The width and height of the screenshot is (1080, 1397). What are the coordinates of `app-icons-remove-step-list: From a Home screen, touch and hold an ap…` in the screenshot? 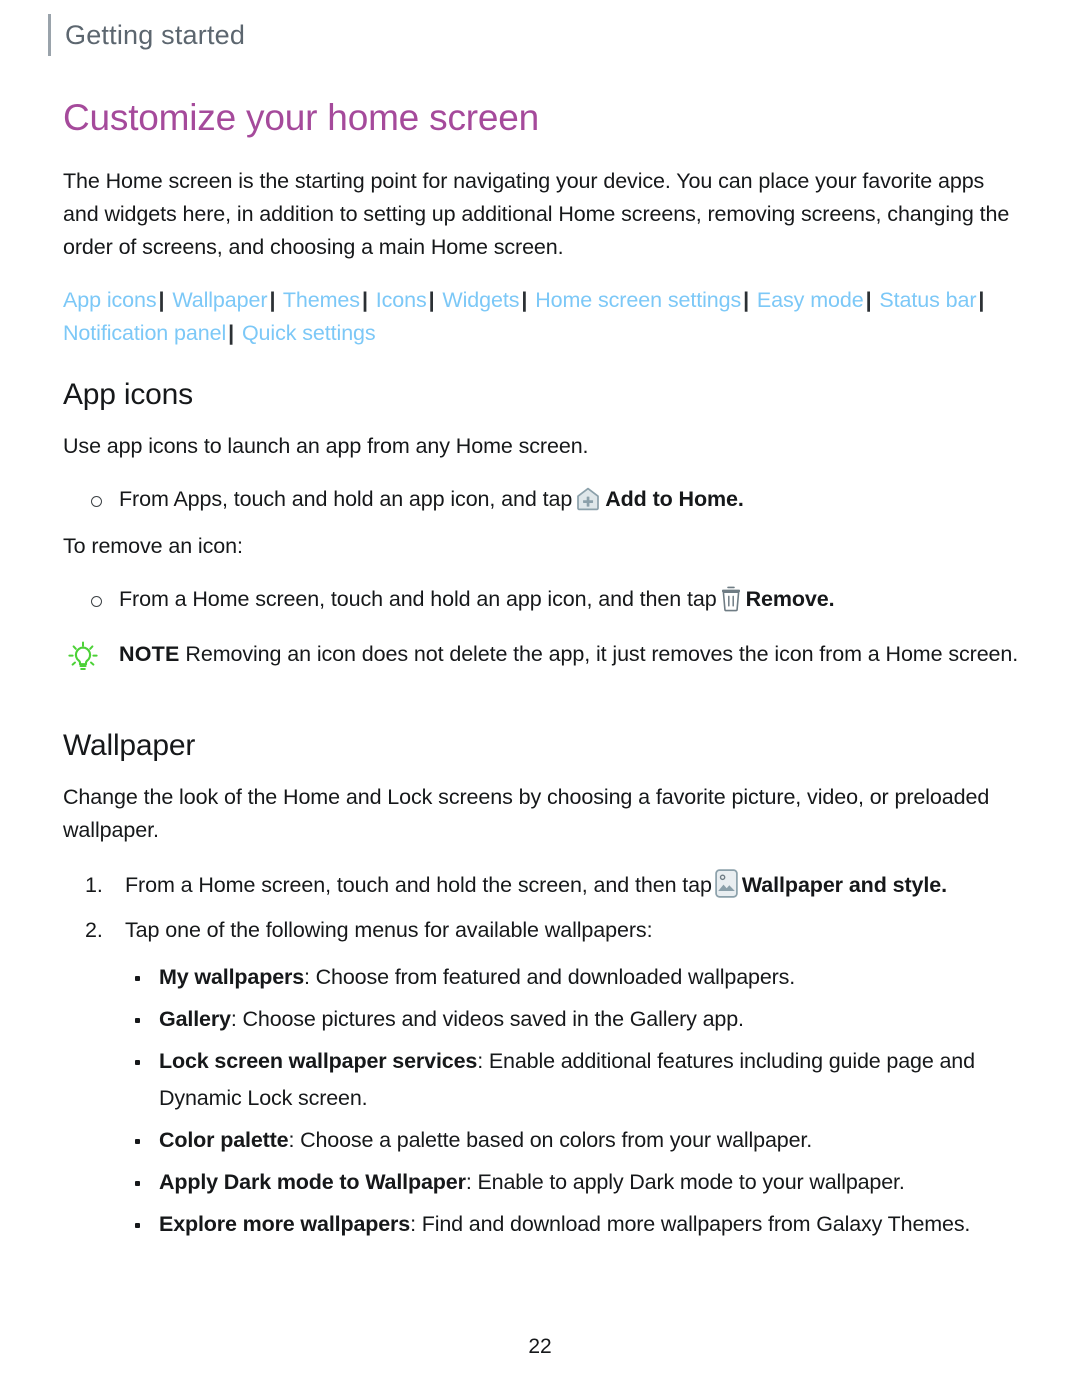 It's located at (543, 599).